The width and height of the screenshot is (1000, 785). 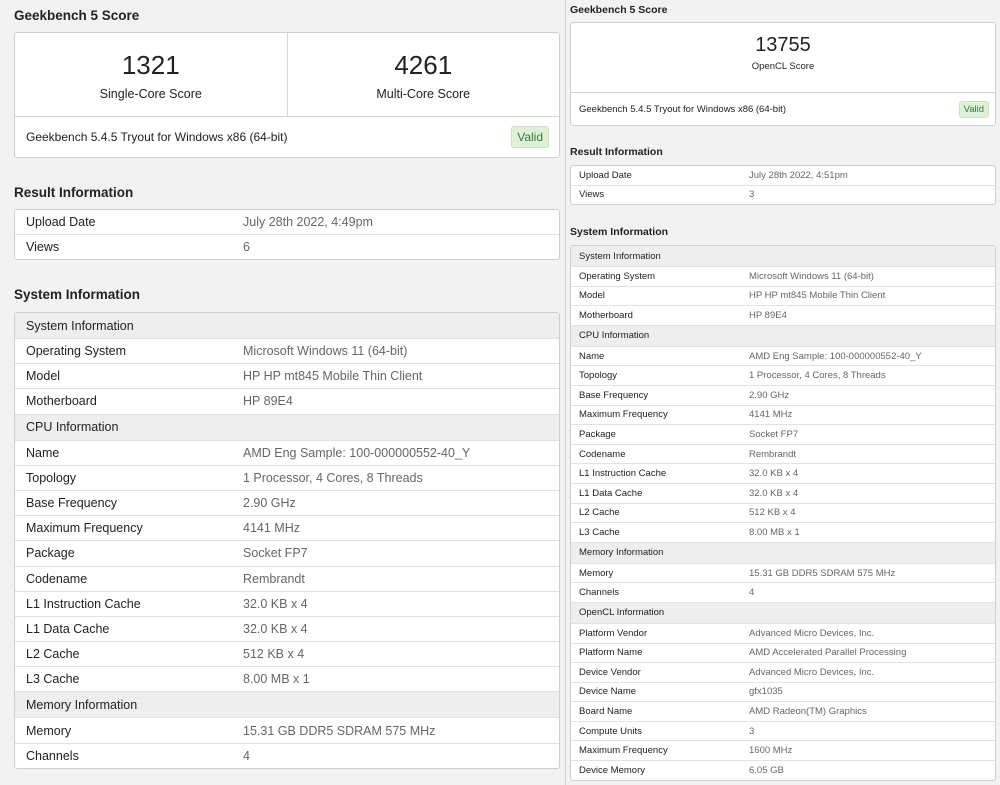 I want to click on info-value: HP HP mt845 Mobile Thin Client, so click(x=868, y=296).